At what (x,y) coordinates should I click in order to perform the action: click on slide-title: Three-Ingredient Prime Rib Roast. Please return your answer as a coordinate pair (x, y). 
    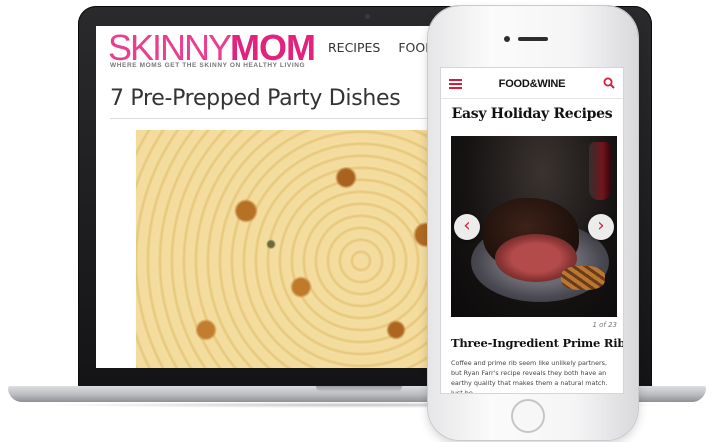
    Looking at the image, I should click on (537, 343).